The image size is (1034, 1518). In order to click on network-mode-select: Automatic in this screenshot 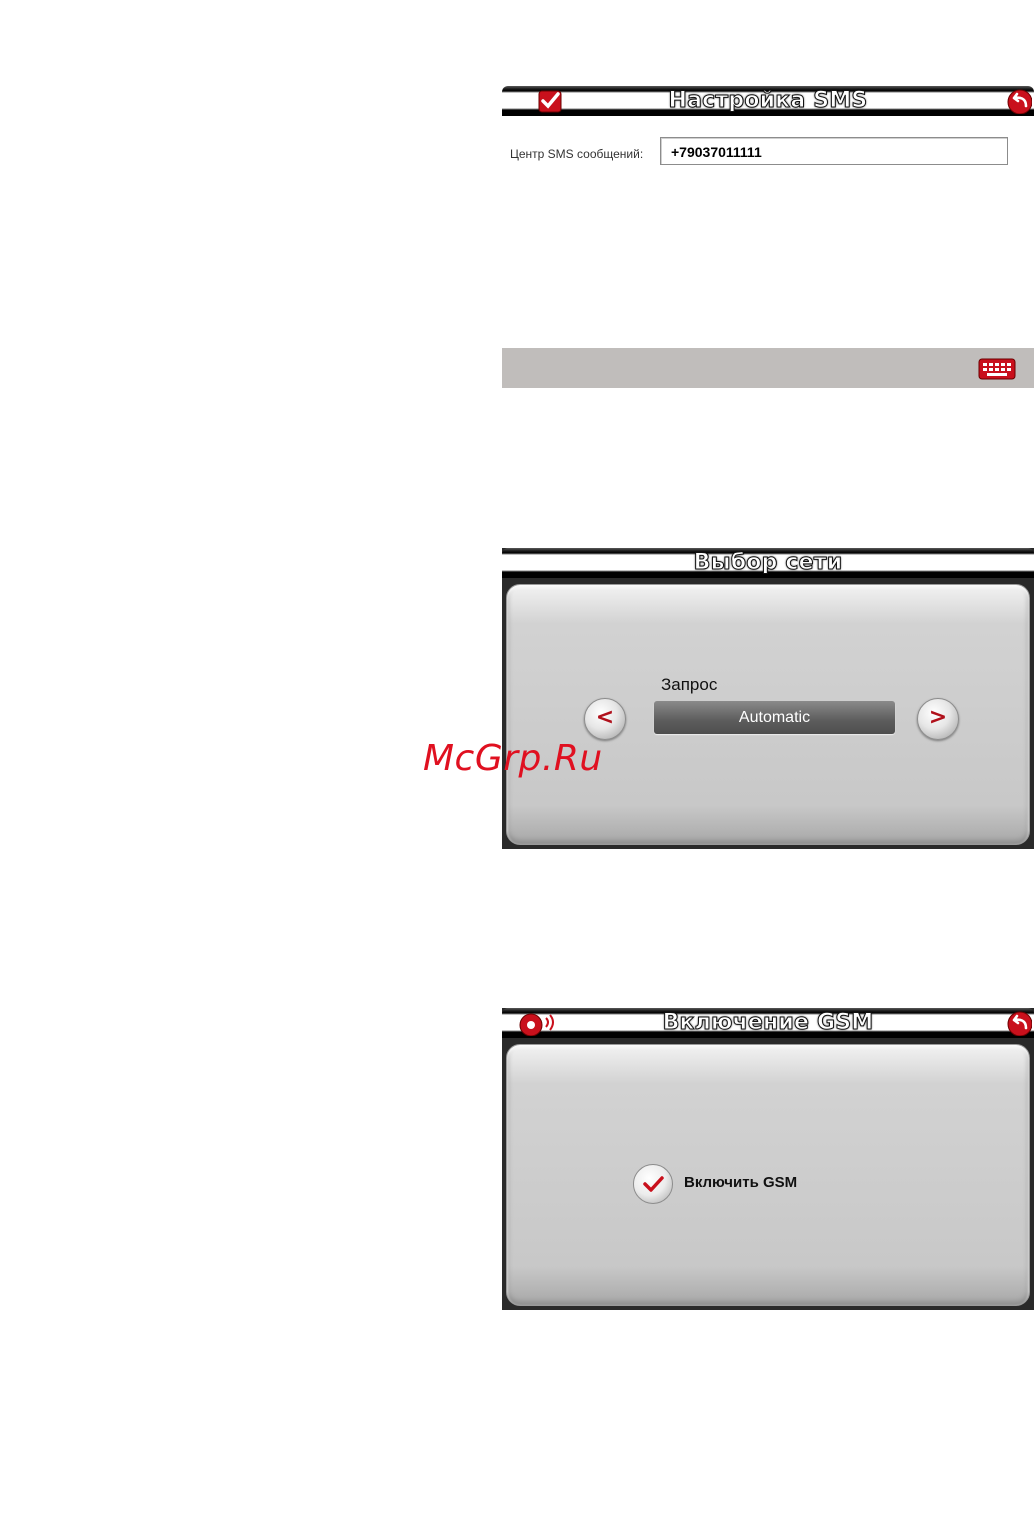, I will do `click(774, 717)`.